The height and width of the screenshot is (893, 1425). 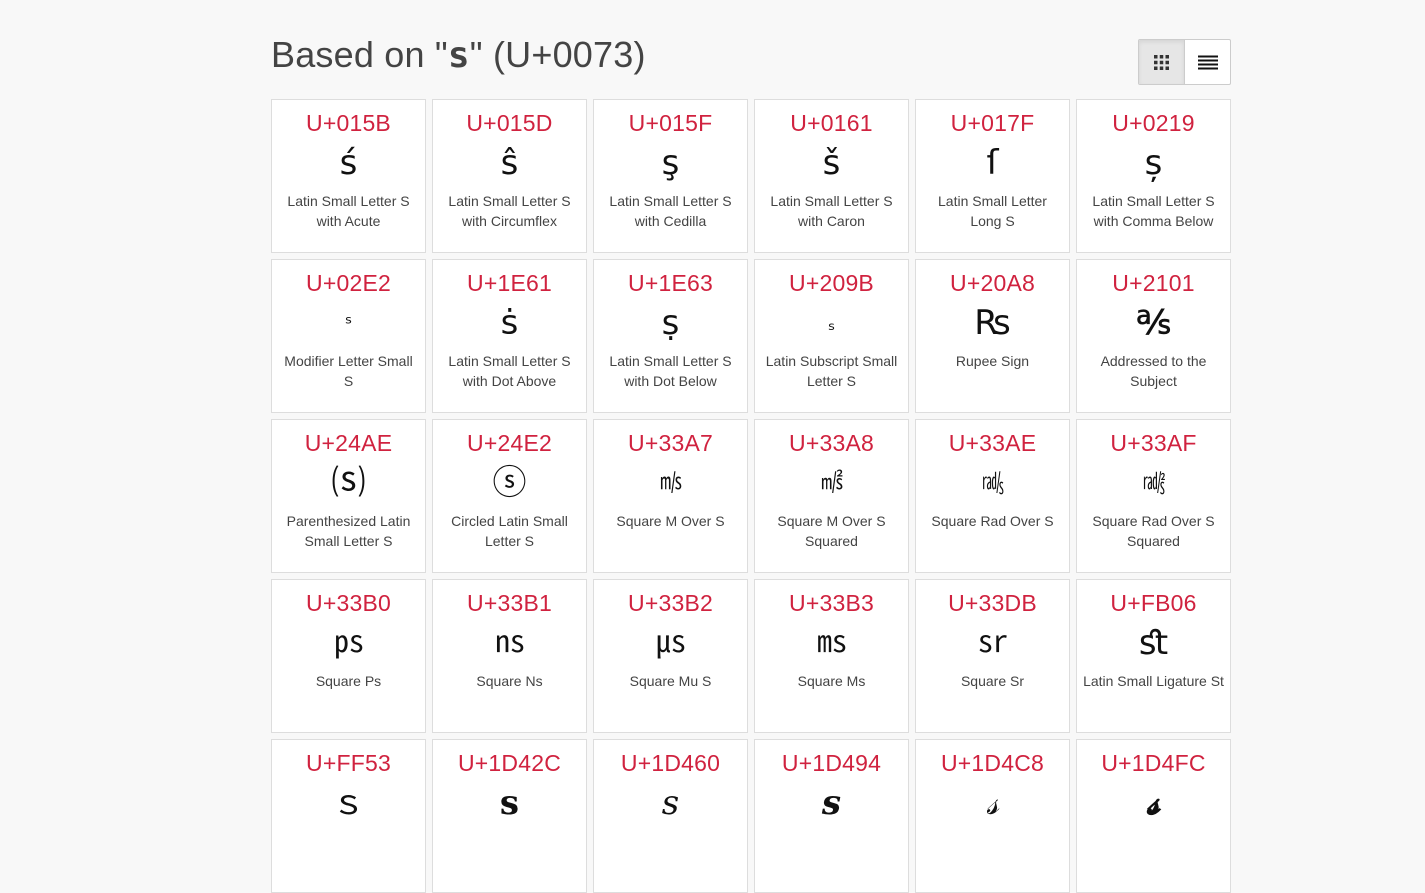 I want to click on character-name: Latin Small Letter S with Acute, so click(x=348, y=211).